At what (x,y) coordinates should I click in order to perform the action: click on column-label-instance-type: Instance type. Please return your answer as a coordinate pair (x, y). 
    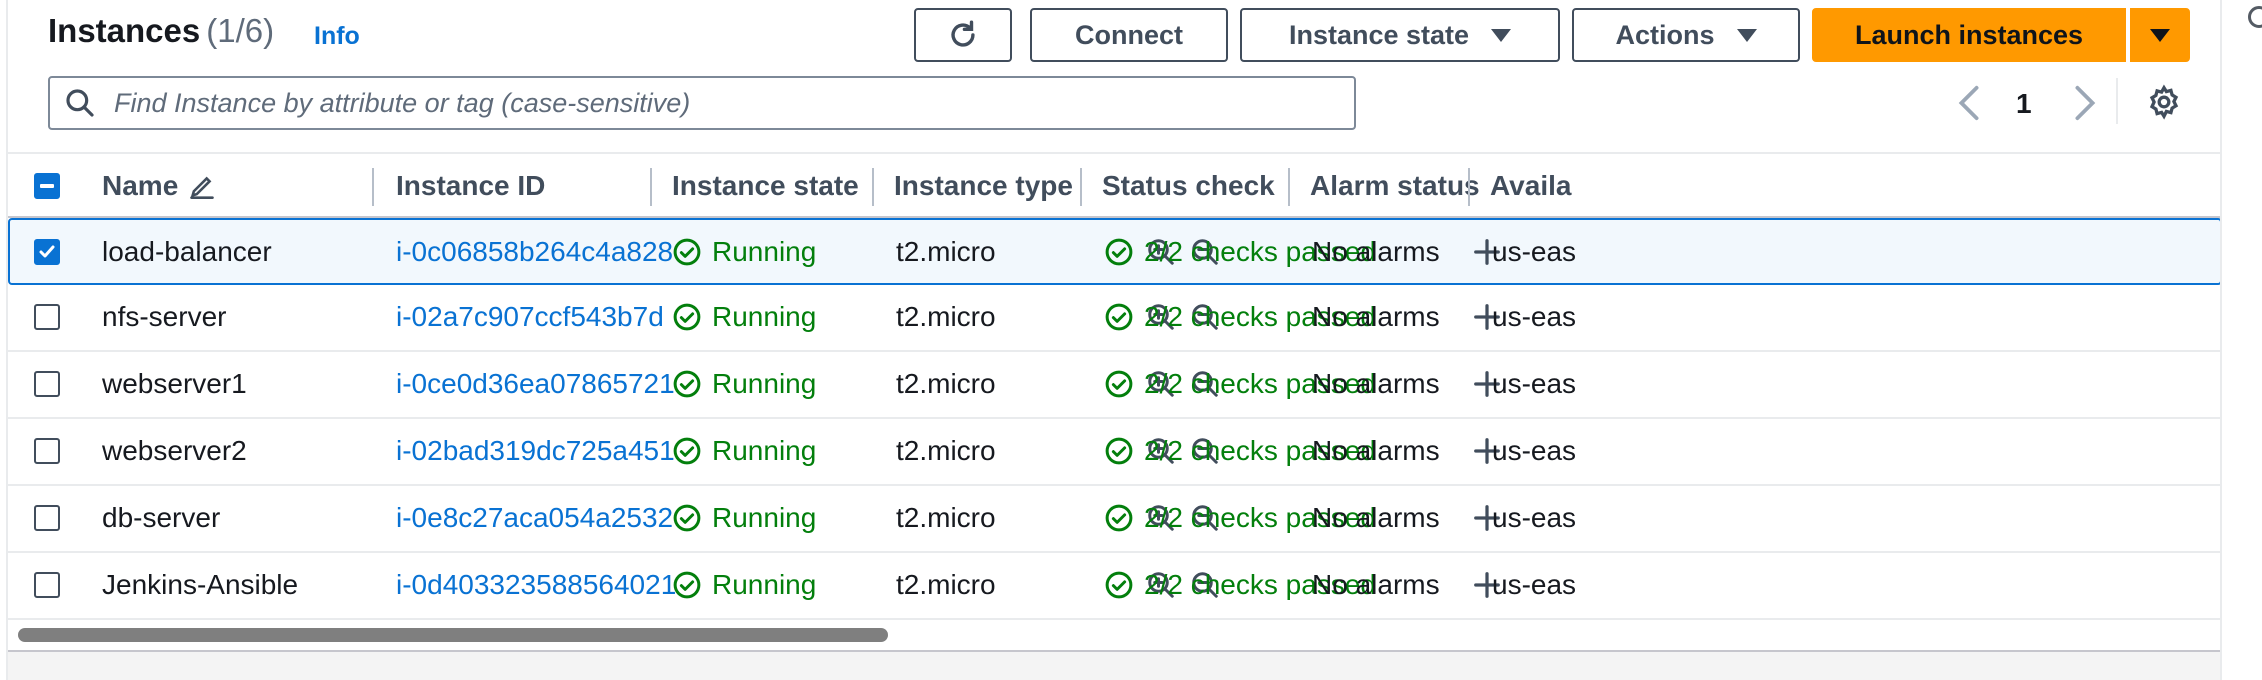
    Looking at the image, I should click on (983, 185).